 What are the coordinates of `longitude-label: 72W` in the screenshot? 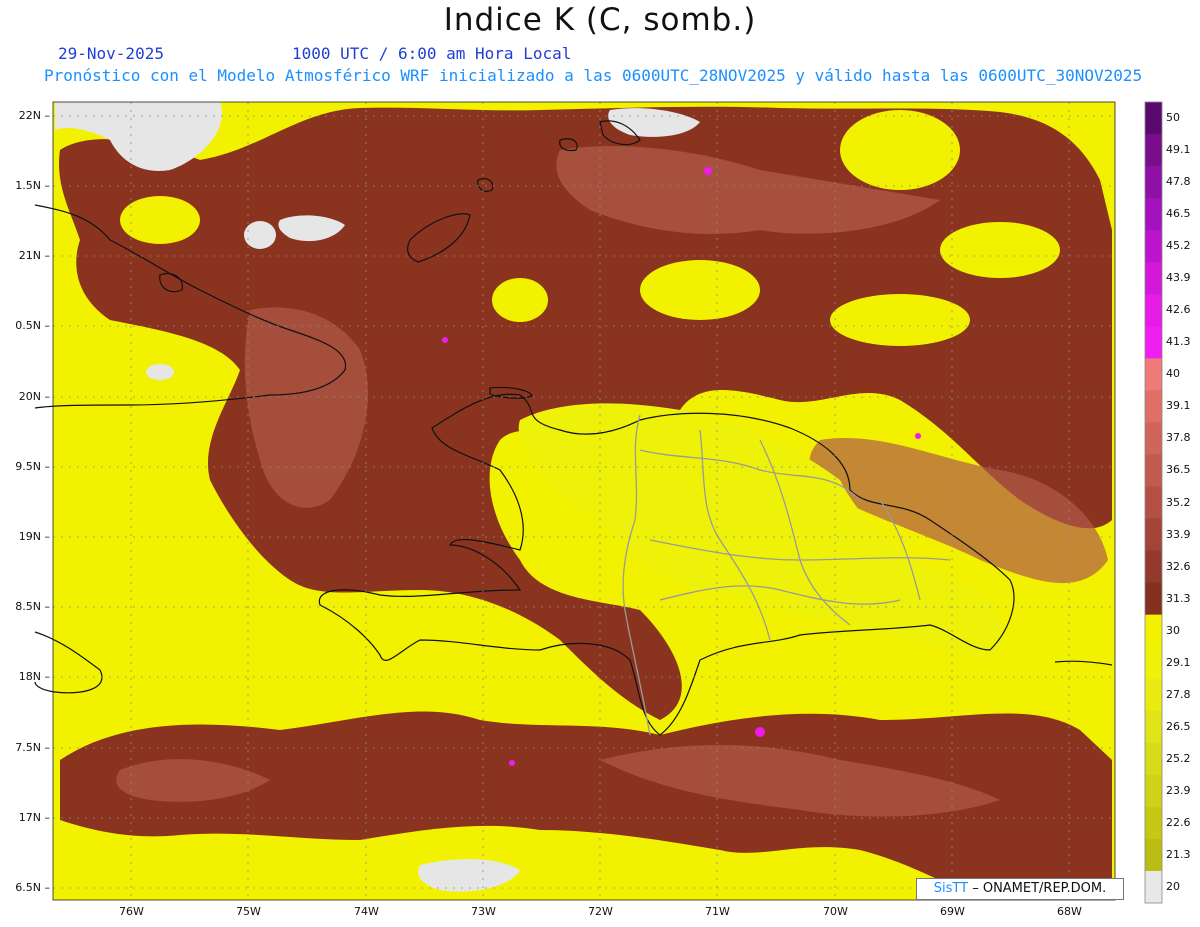 It's located at (600, 911).